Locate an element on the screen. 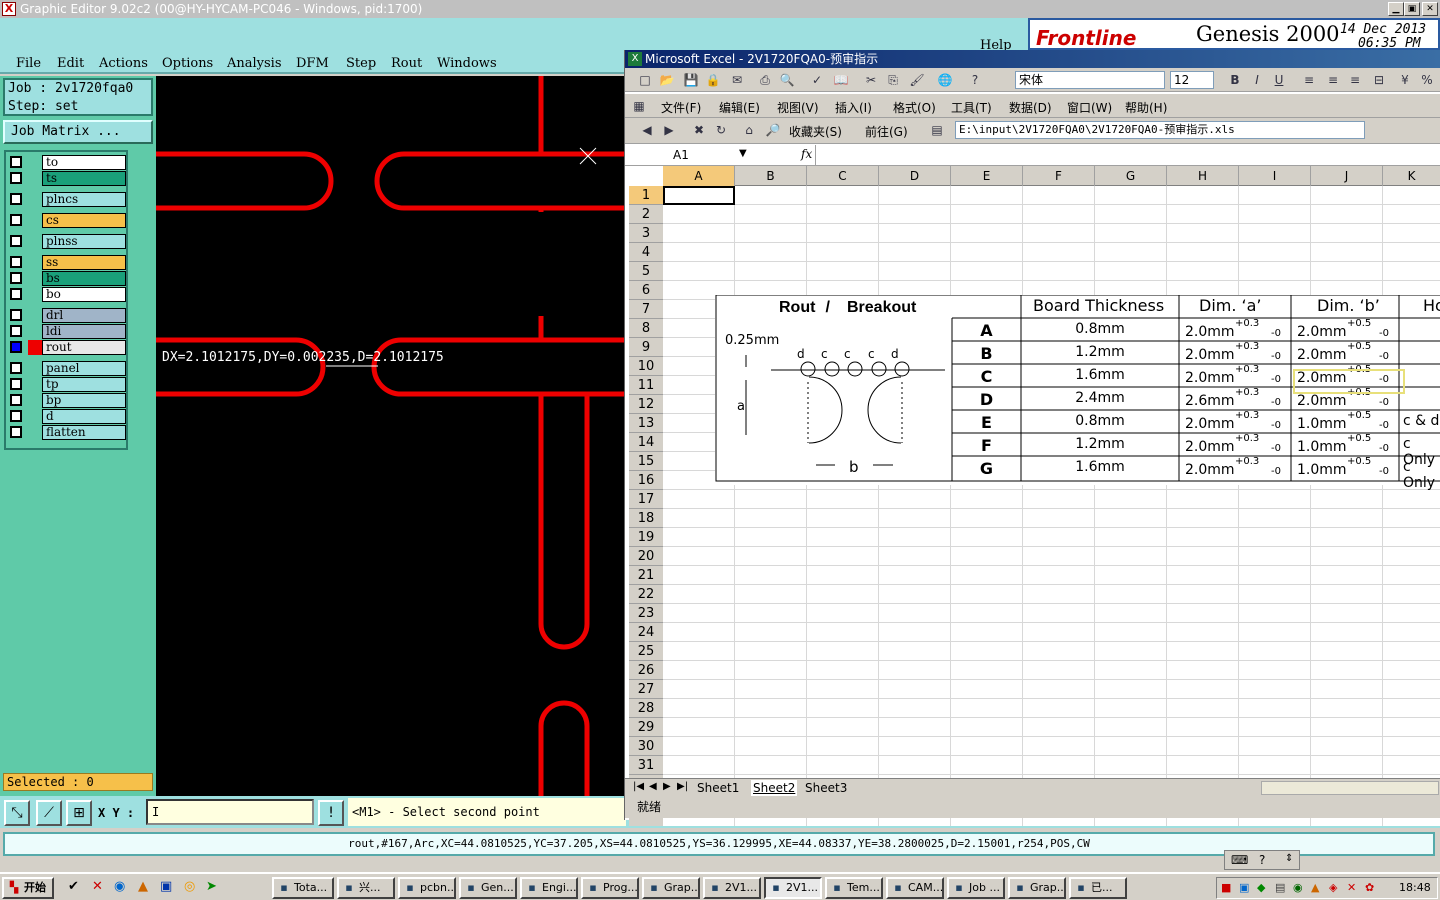  layer-name: flatten is located at coordinates (84, 432).